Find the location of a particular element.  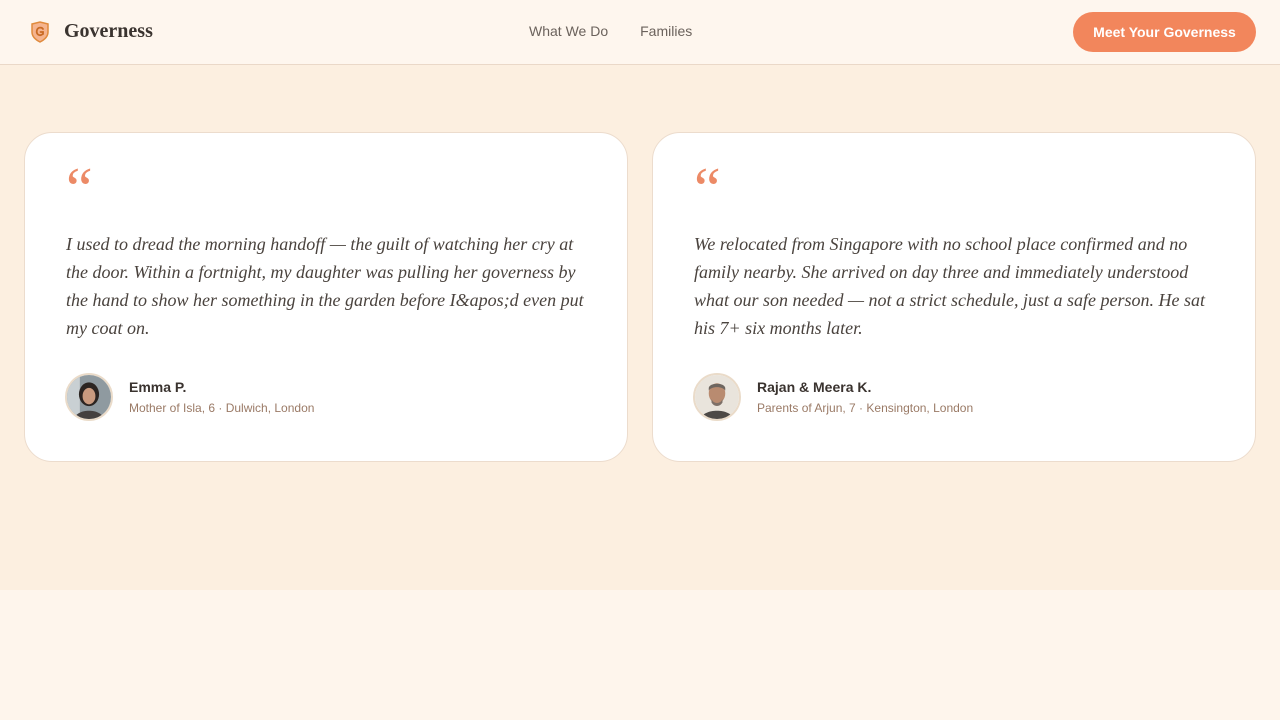

meet-your-governess-button: Meet Your Governess is located at coordinates (1164, 32).